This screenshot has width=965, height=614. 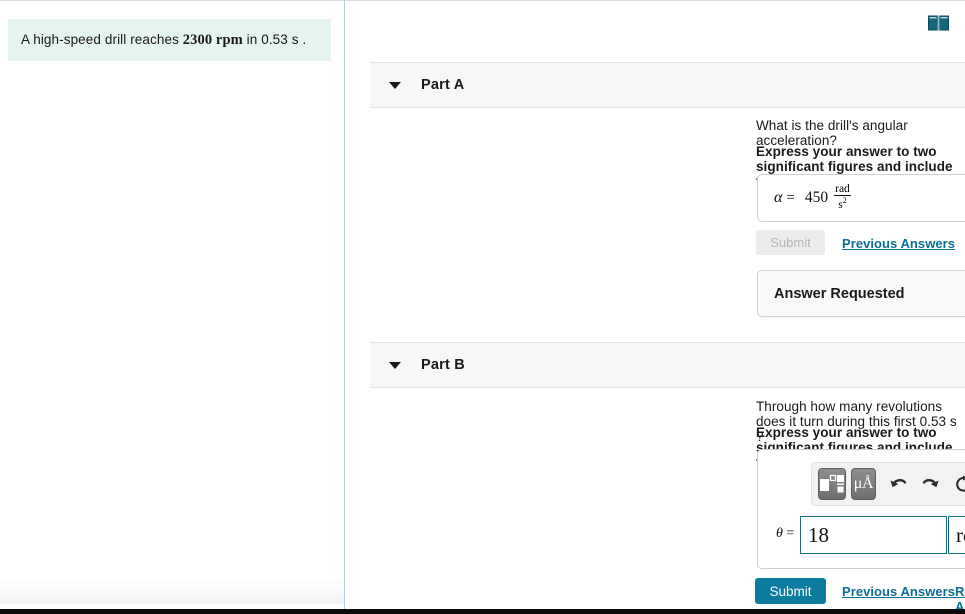 What do you see at coordinates (898, 243) in the screenshot?
I see `part-a-previous-answers-link: Previous Answers` at bounding box center [898, 243].